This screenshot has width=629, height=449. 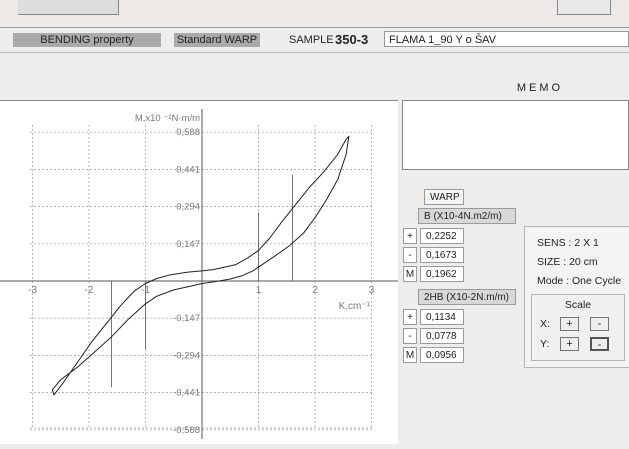 What do you see at coordinates (32, 290) in the screenshot?
I see `x-tick-label: -3` at bounding box center [32, 290].